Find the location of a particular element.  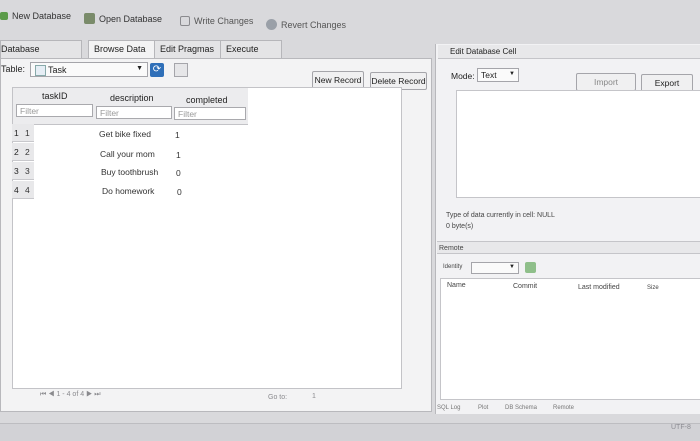

pager: ⏮ ◀ 1 - 4 of 4 ▶ ⏭ is located at coordinates (70, 395).